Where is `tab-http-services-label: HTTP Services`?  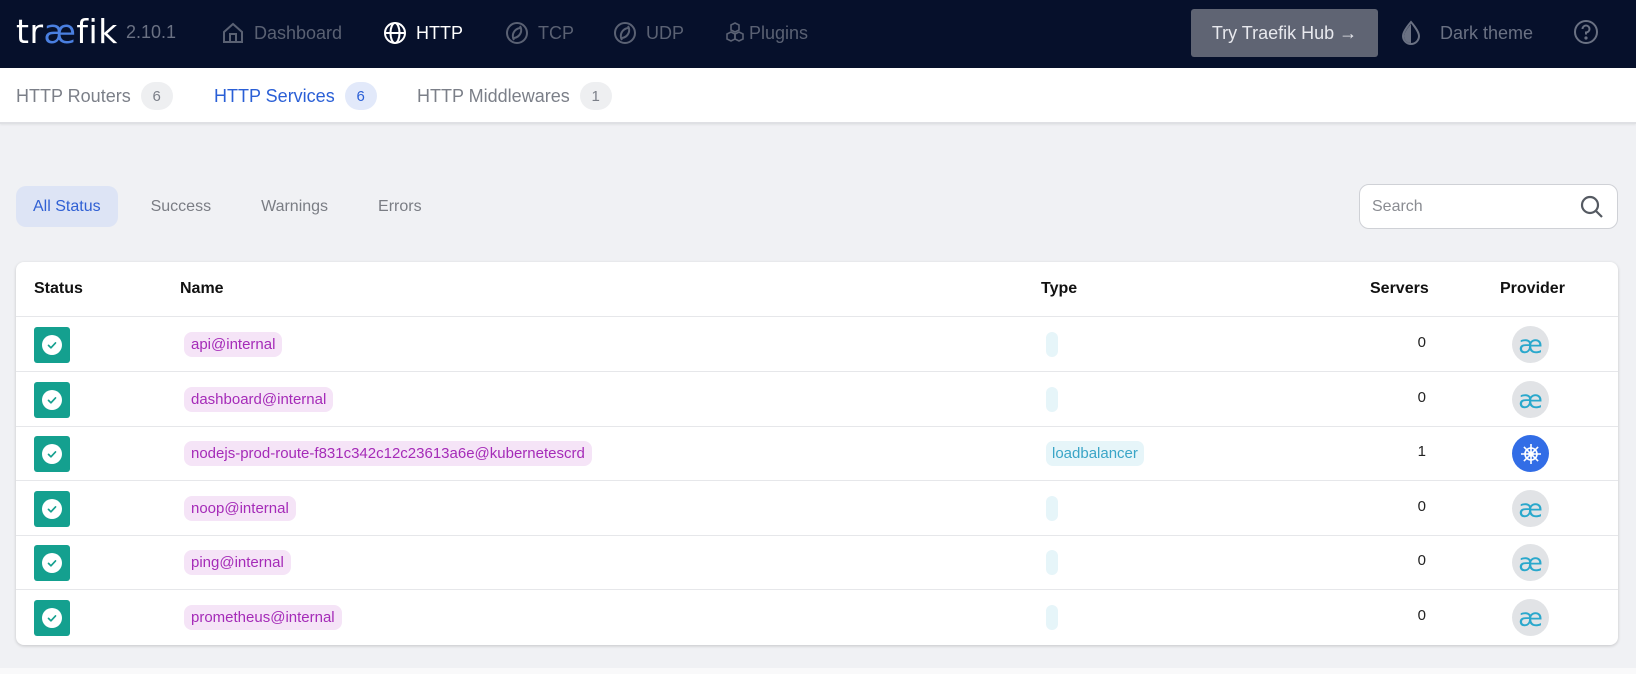 tab-http-services-label: HTTP Services is located at coordinates (274, 95).